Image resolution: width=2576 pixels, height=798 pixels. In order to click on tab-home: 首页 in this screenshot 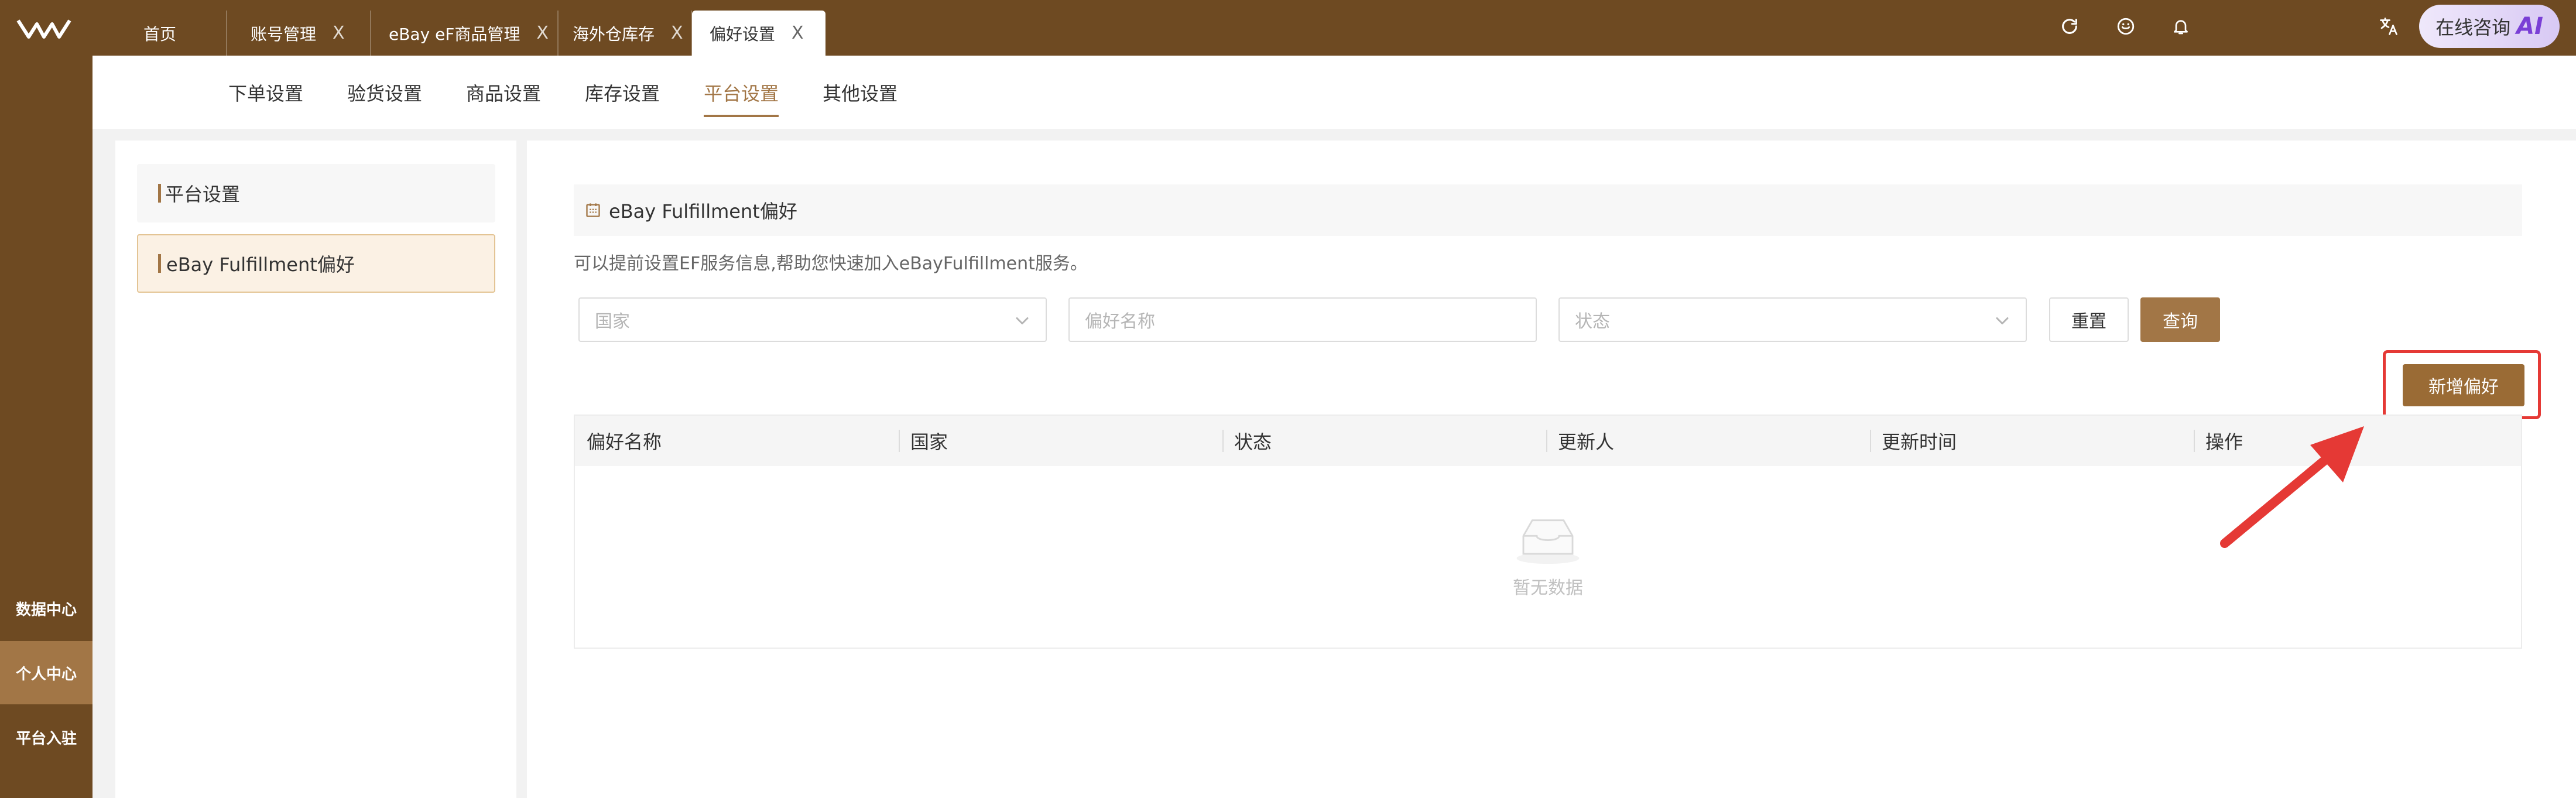, I will do `click(160, 33)`.